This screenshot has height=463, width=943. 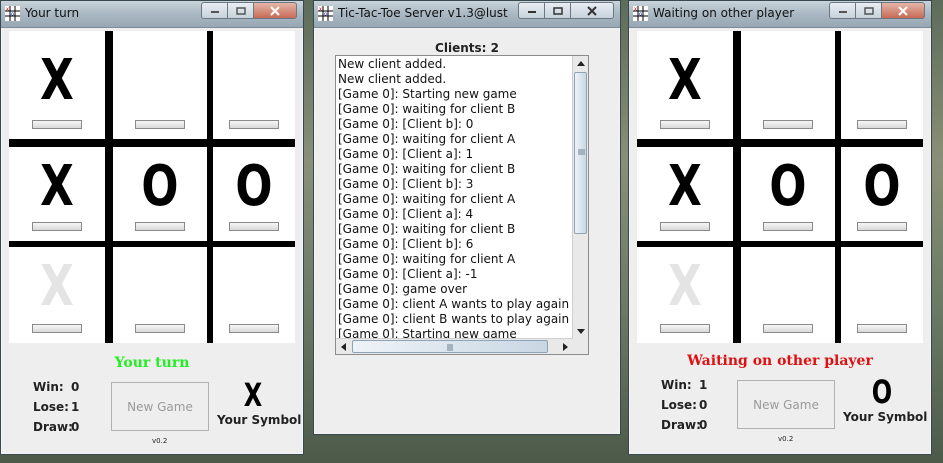 I want to click on draw-label: Draw:, so click(x=53, y=427).